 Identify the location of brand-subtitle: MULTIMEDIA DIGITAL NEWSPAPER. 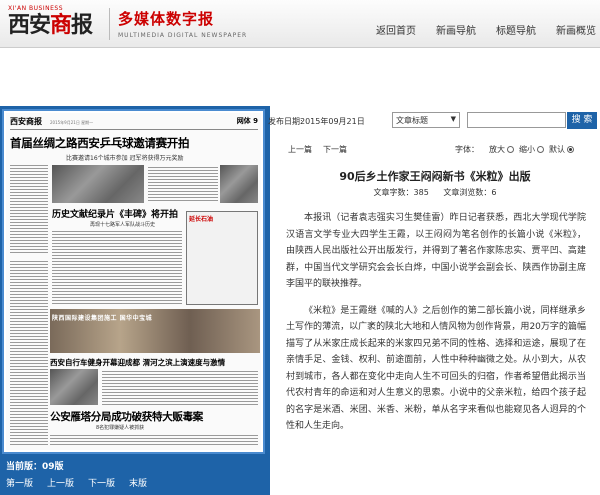
(183, 35).